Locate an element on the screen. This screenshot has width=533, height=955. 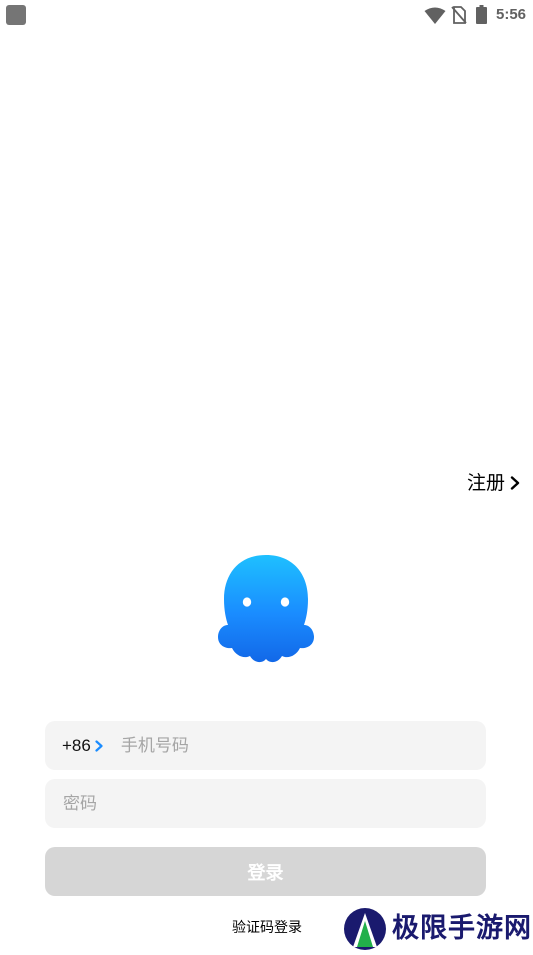
sms-code-login-link: 验证码登录 is located at coordinates (267, 928).